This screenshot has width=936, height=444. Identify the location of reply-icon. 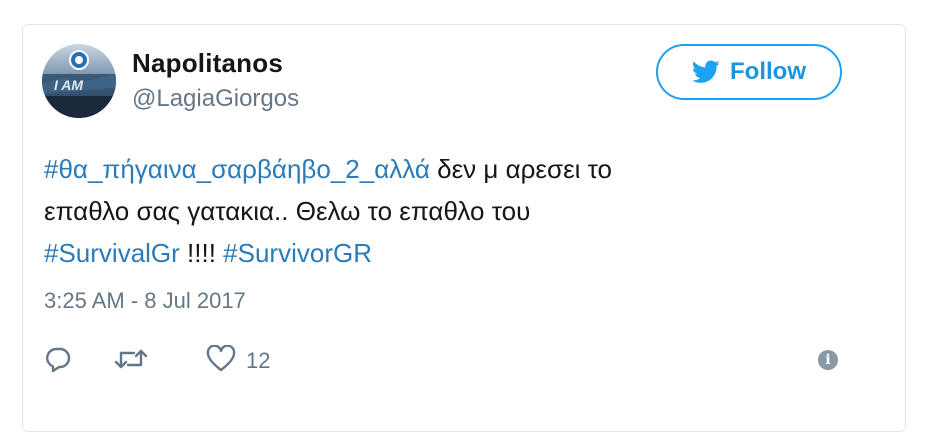
(58, 361).